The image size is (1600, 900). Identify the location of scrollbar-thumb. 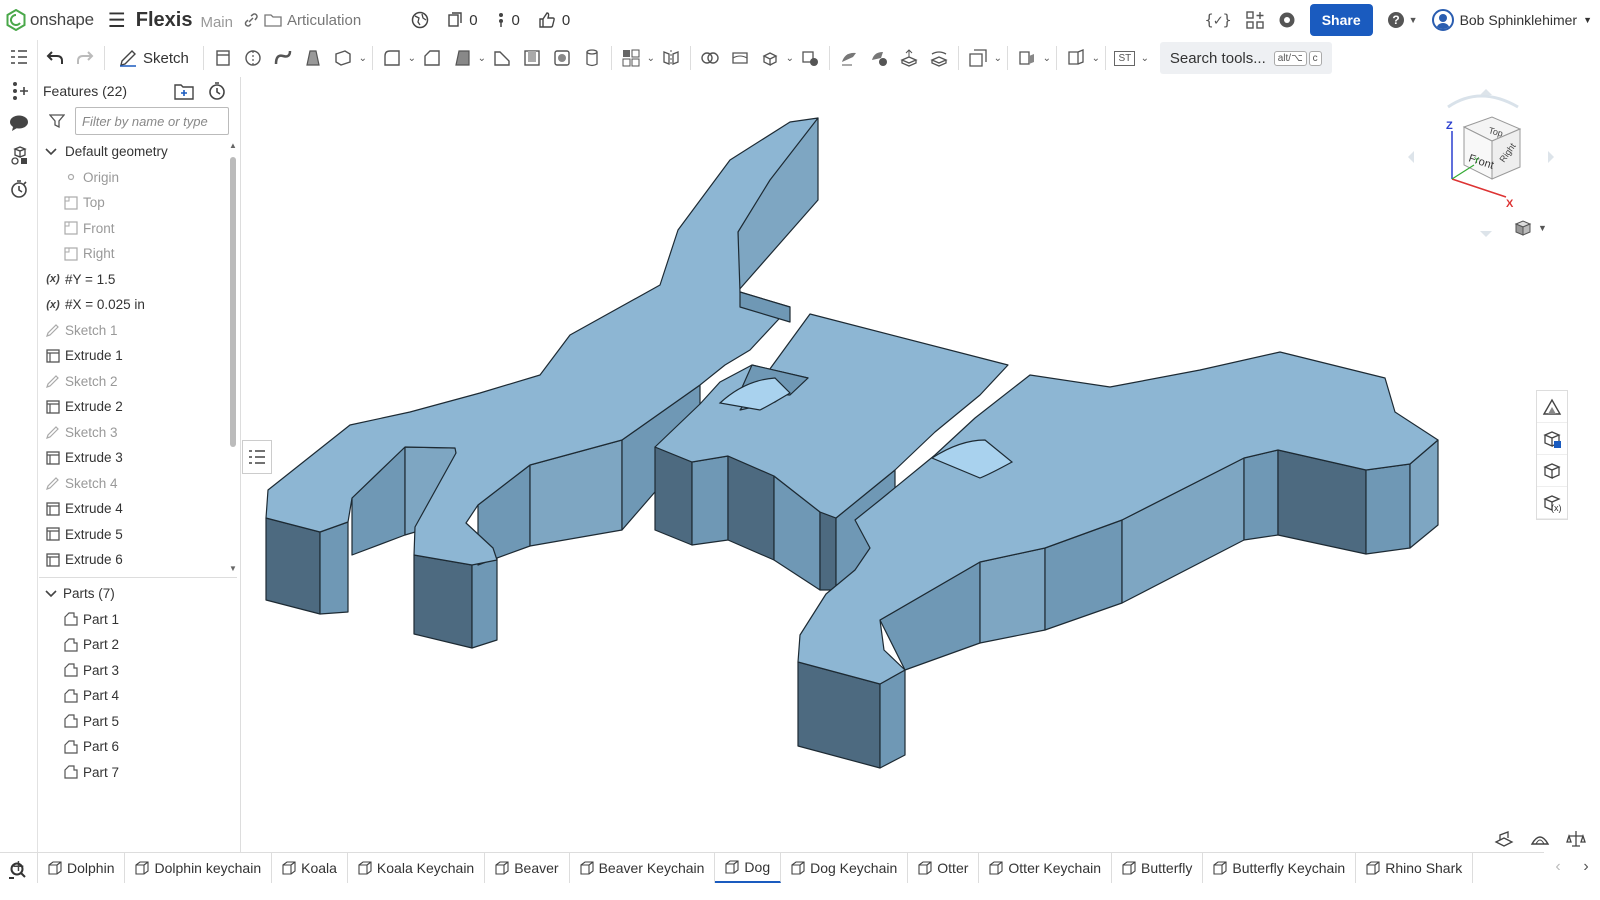
(233, 302).